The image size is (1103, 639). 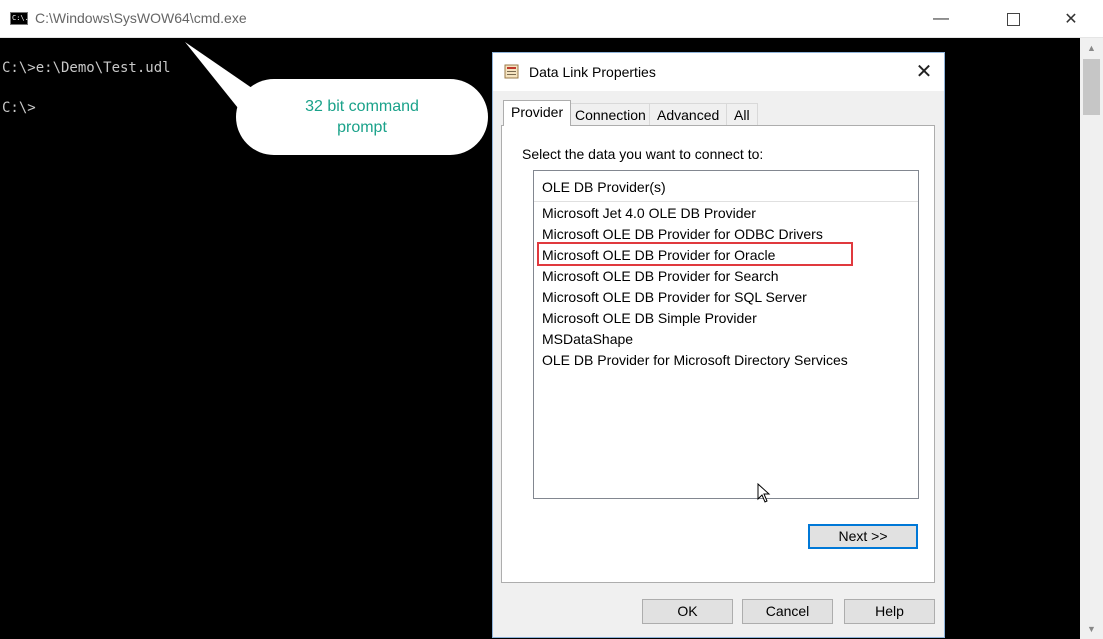 What do you see at coordinates (1091, 629) in the screenshot?
I see `scroll-down-arrow-icon: ▼` at bounding box center [1091, 629].